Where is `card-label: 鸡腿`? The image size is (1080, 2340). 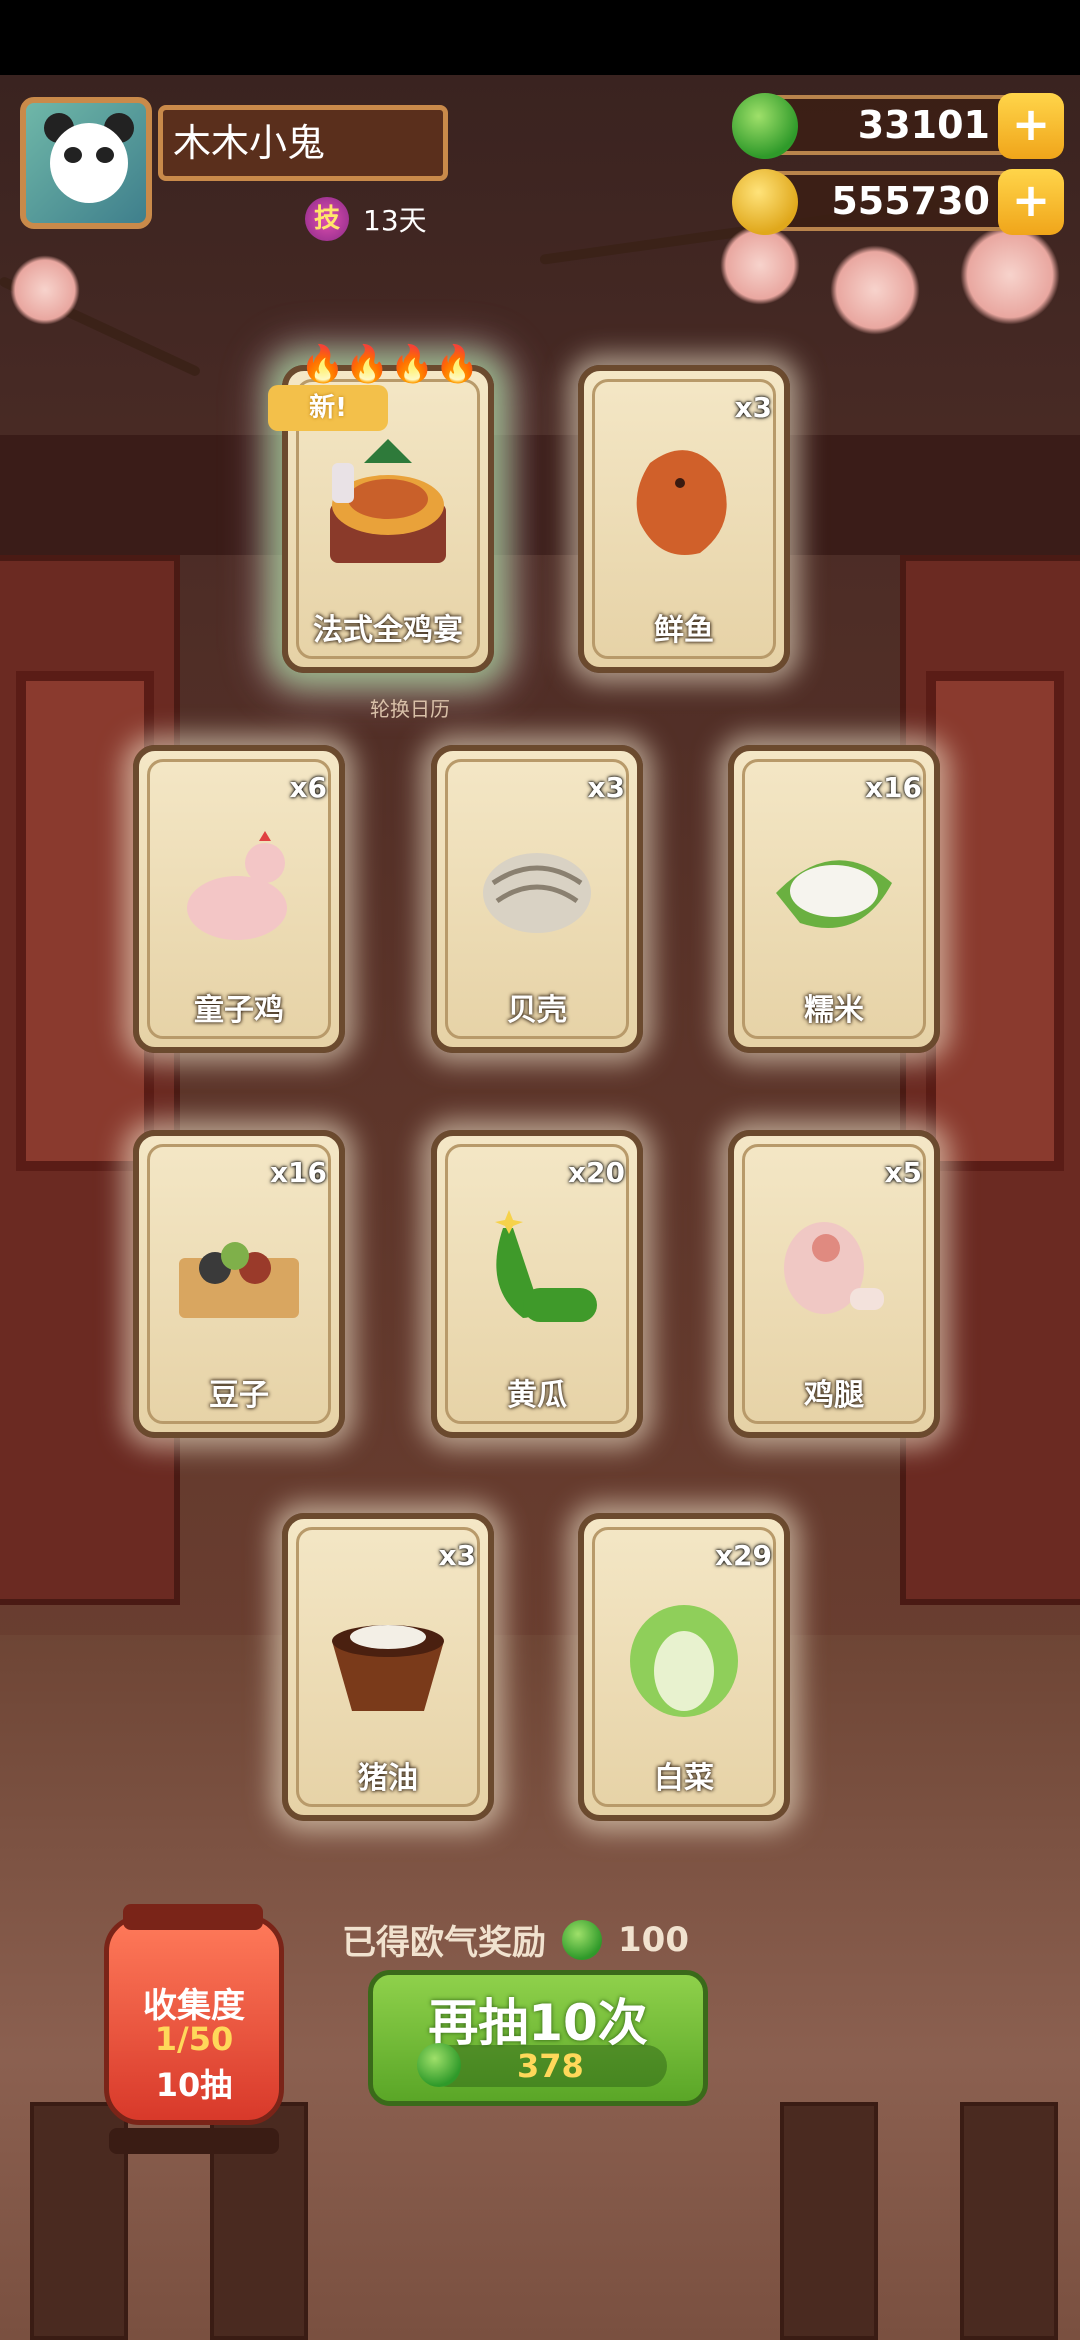
card-label: 鸡腿 is located at coordinates (834, 1395).